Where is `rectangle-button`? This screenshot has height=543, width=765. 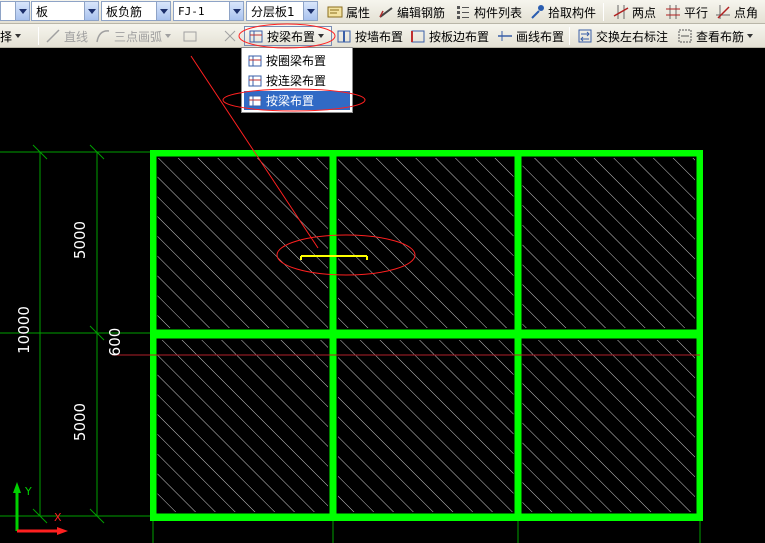
rectangle-button is located at coordinates (190, 36).